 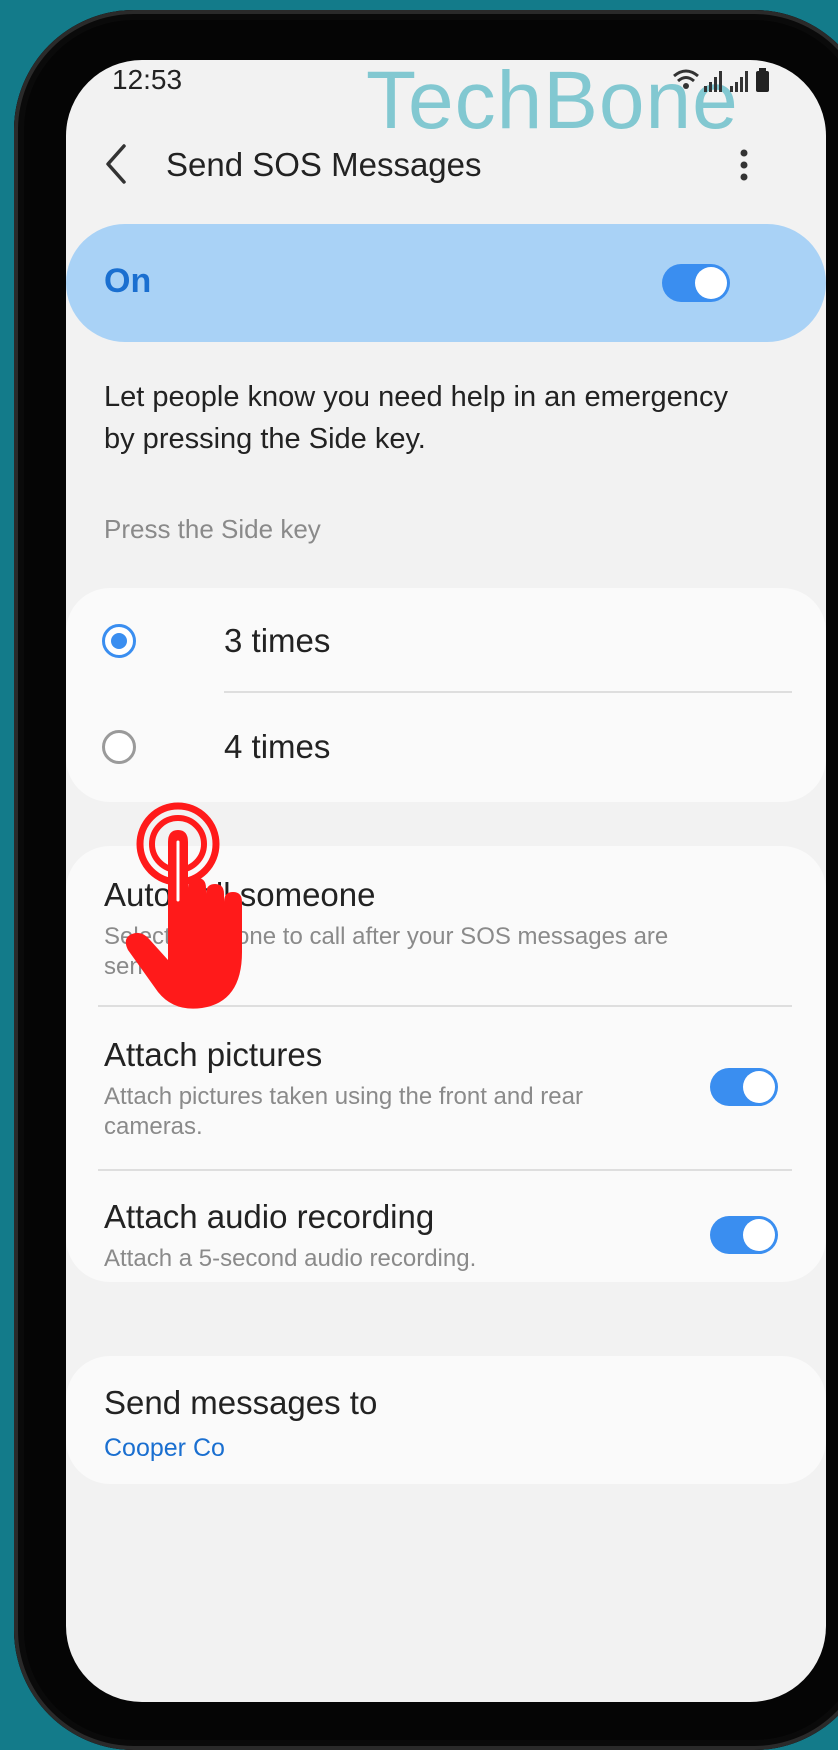 What do you see at coordinates (762, 80) in the screenshot?
I see `battery-icon` at bounding box center [762, 80].